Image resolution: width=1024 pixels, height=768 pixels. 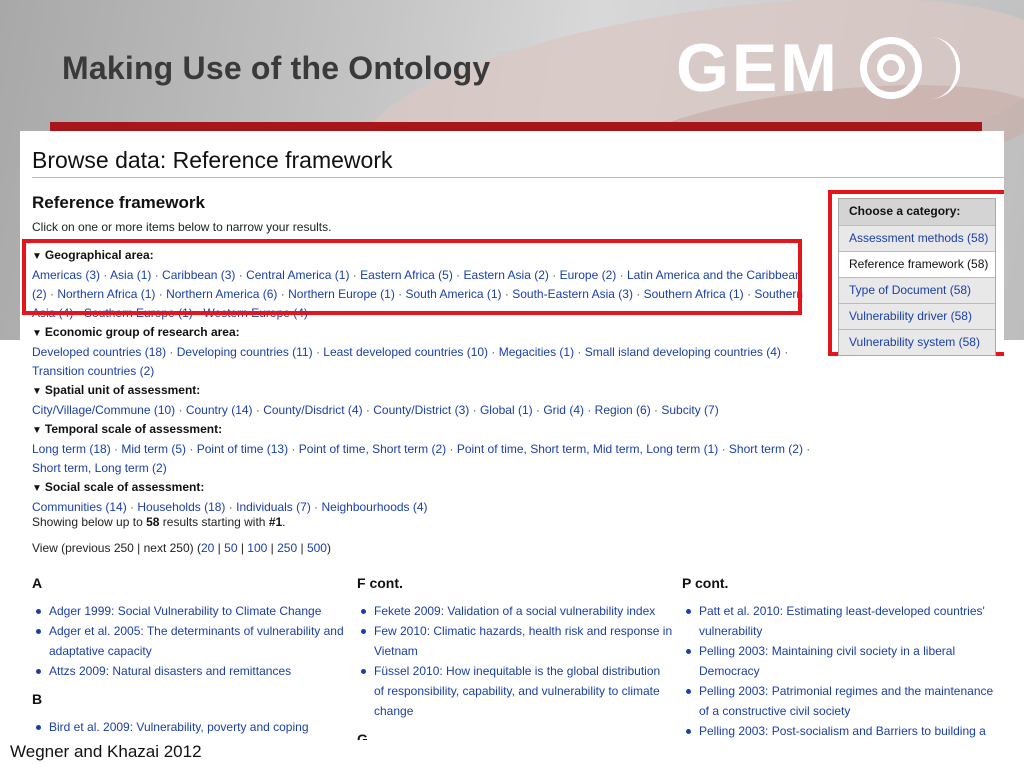 I want to click on facet-value-link: Least developed countries (10), so click(x=405, y=352).